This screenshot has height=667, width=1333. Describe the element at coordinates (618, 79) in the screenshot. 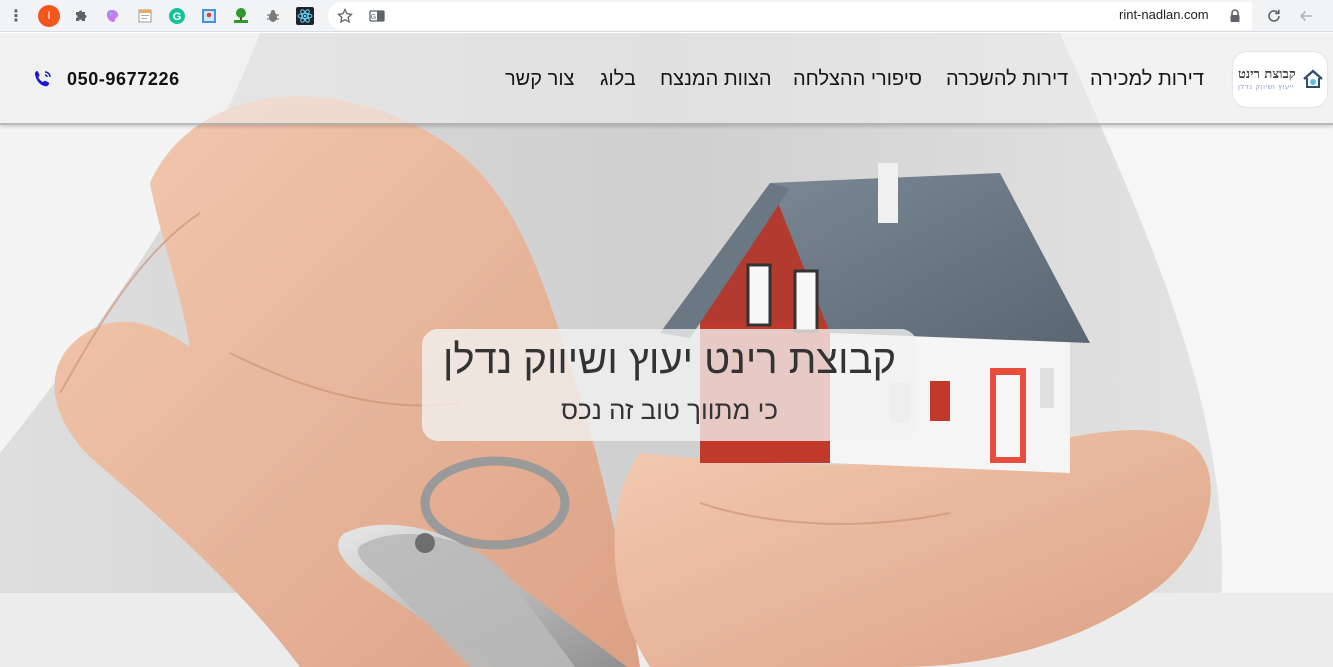

I see `nav-blog: בלוג` at that location.